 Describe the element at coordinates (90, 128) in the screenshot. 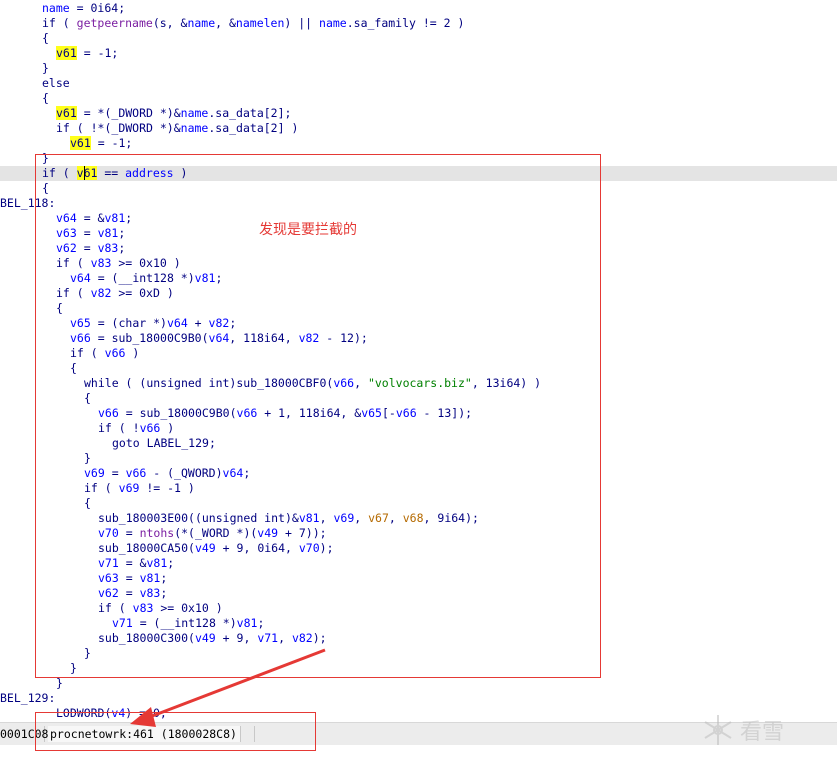

I see `code-token: ( !*(` at that location.